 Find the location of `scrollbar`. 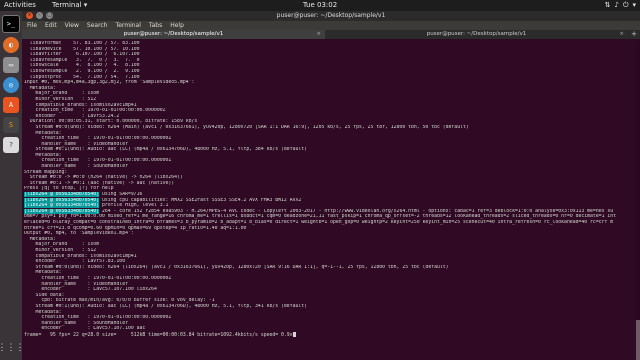

scrollbar is located at coordinates (638, 200).